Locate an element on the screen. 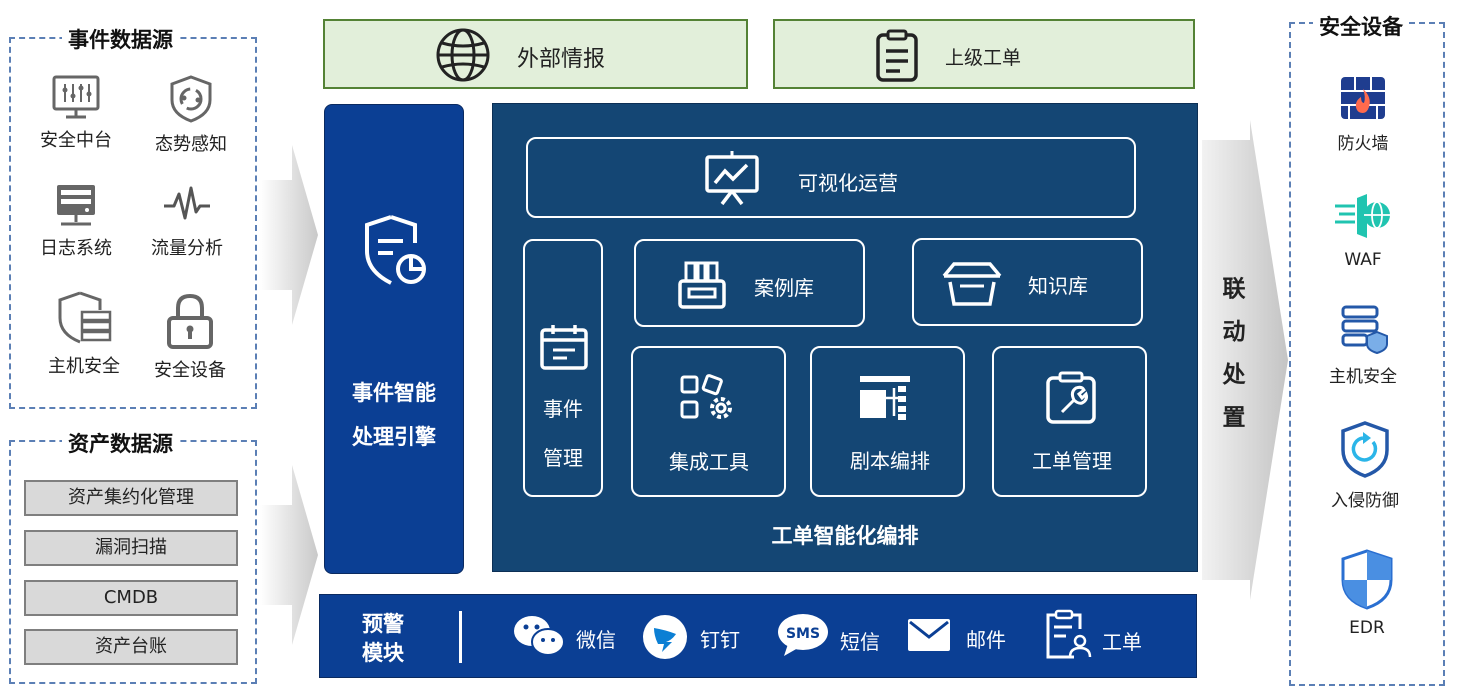 This screenshot has width=1458, height=696. integration-tools-box: 集成工具 is located at coordinates (708, 421).